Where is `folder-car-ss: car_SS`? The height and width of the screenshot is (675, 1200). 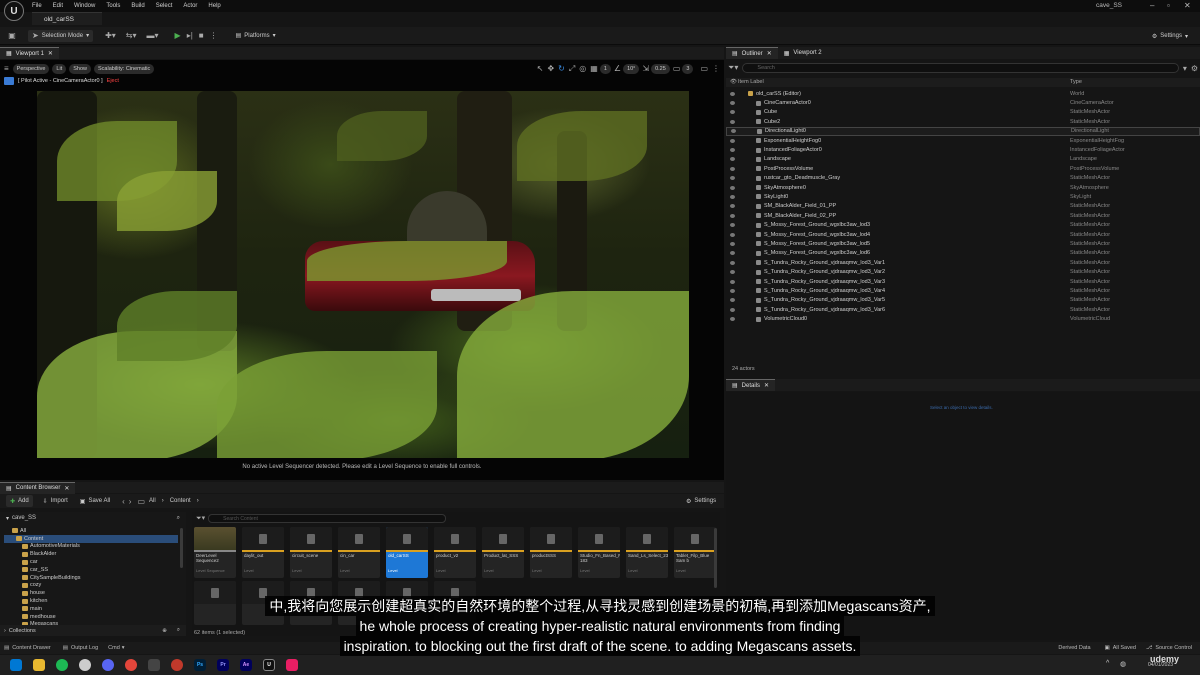
folder-car-ss: car_SS is located at coordinates (91, 570).